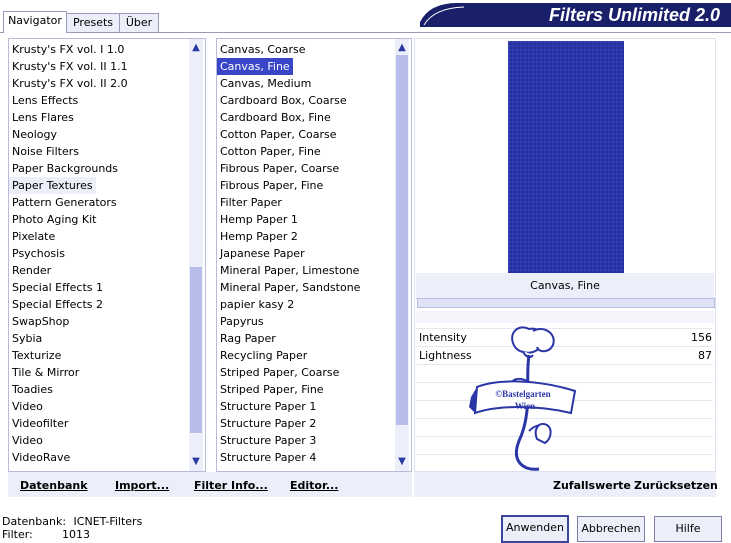 The width and height of the screenshot is (731, 543). What do you see at coordinates (40, 423) in the screenshot?
I see `category-item: Videofilter` at bounding box center [40, 423].